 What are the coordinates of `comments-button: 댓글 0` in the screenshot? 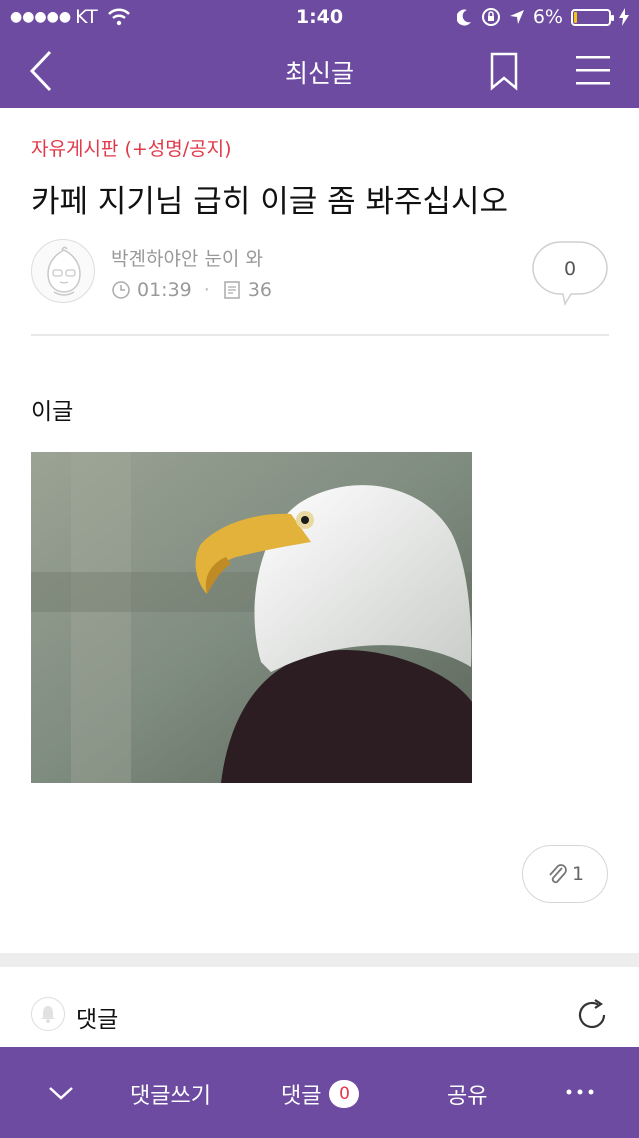 It's located at (320, 1094).